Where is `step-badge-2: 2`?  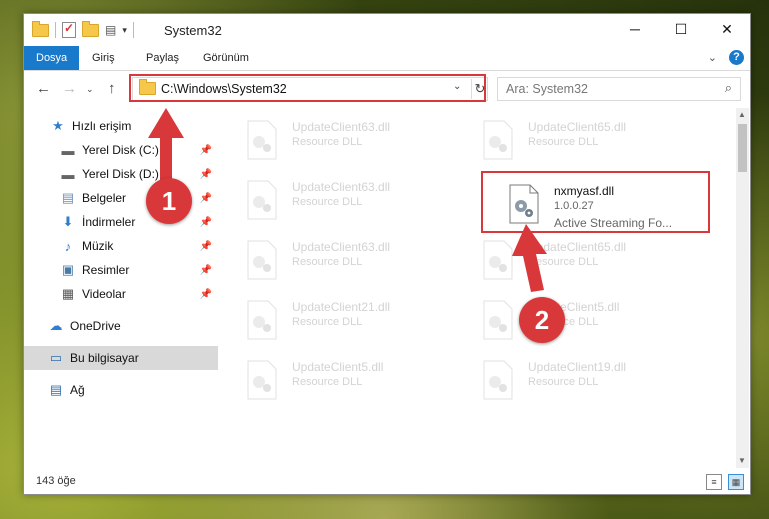 step-badge-2: 2 is located at coordinates (542, 320).